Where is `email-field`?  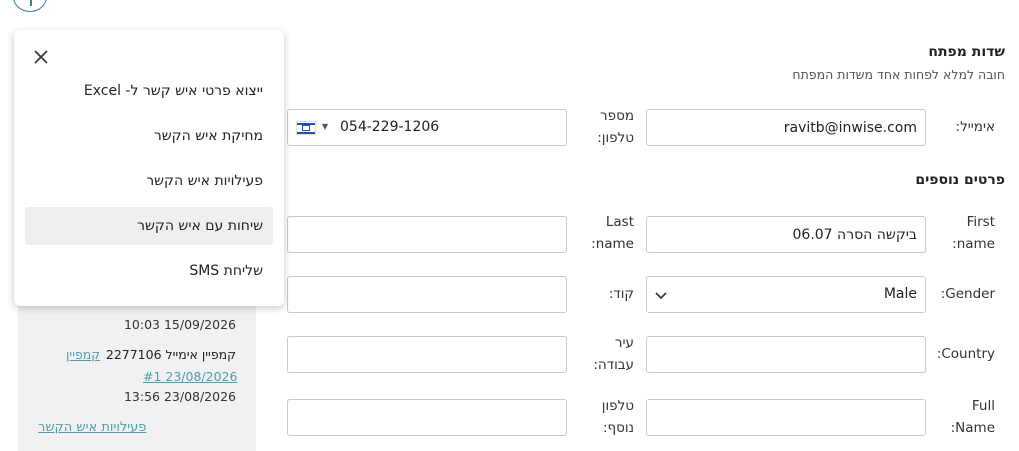 email-field is located at coordinates (786, 127).